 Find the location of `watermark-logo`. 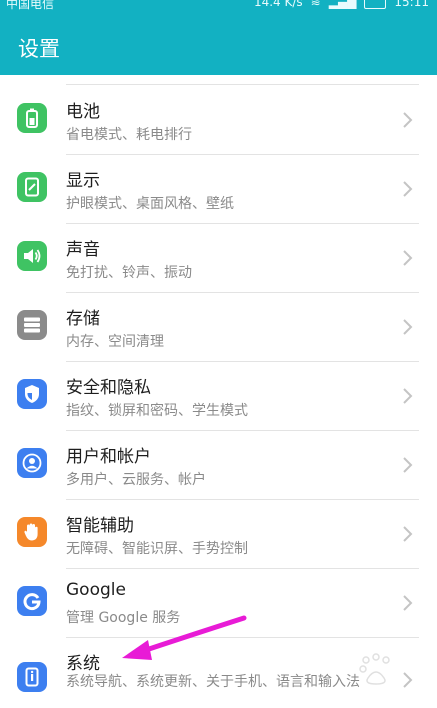

watermark-logo is located at coordinates (374, 669).